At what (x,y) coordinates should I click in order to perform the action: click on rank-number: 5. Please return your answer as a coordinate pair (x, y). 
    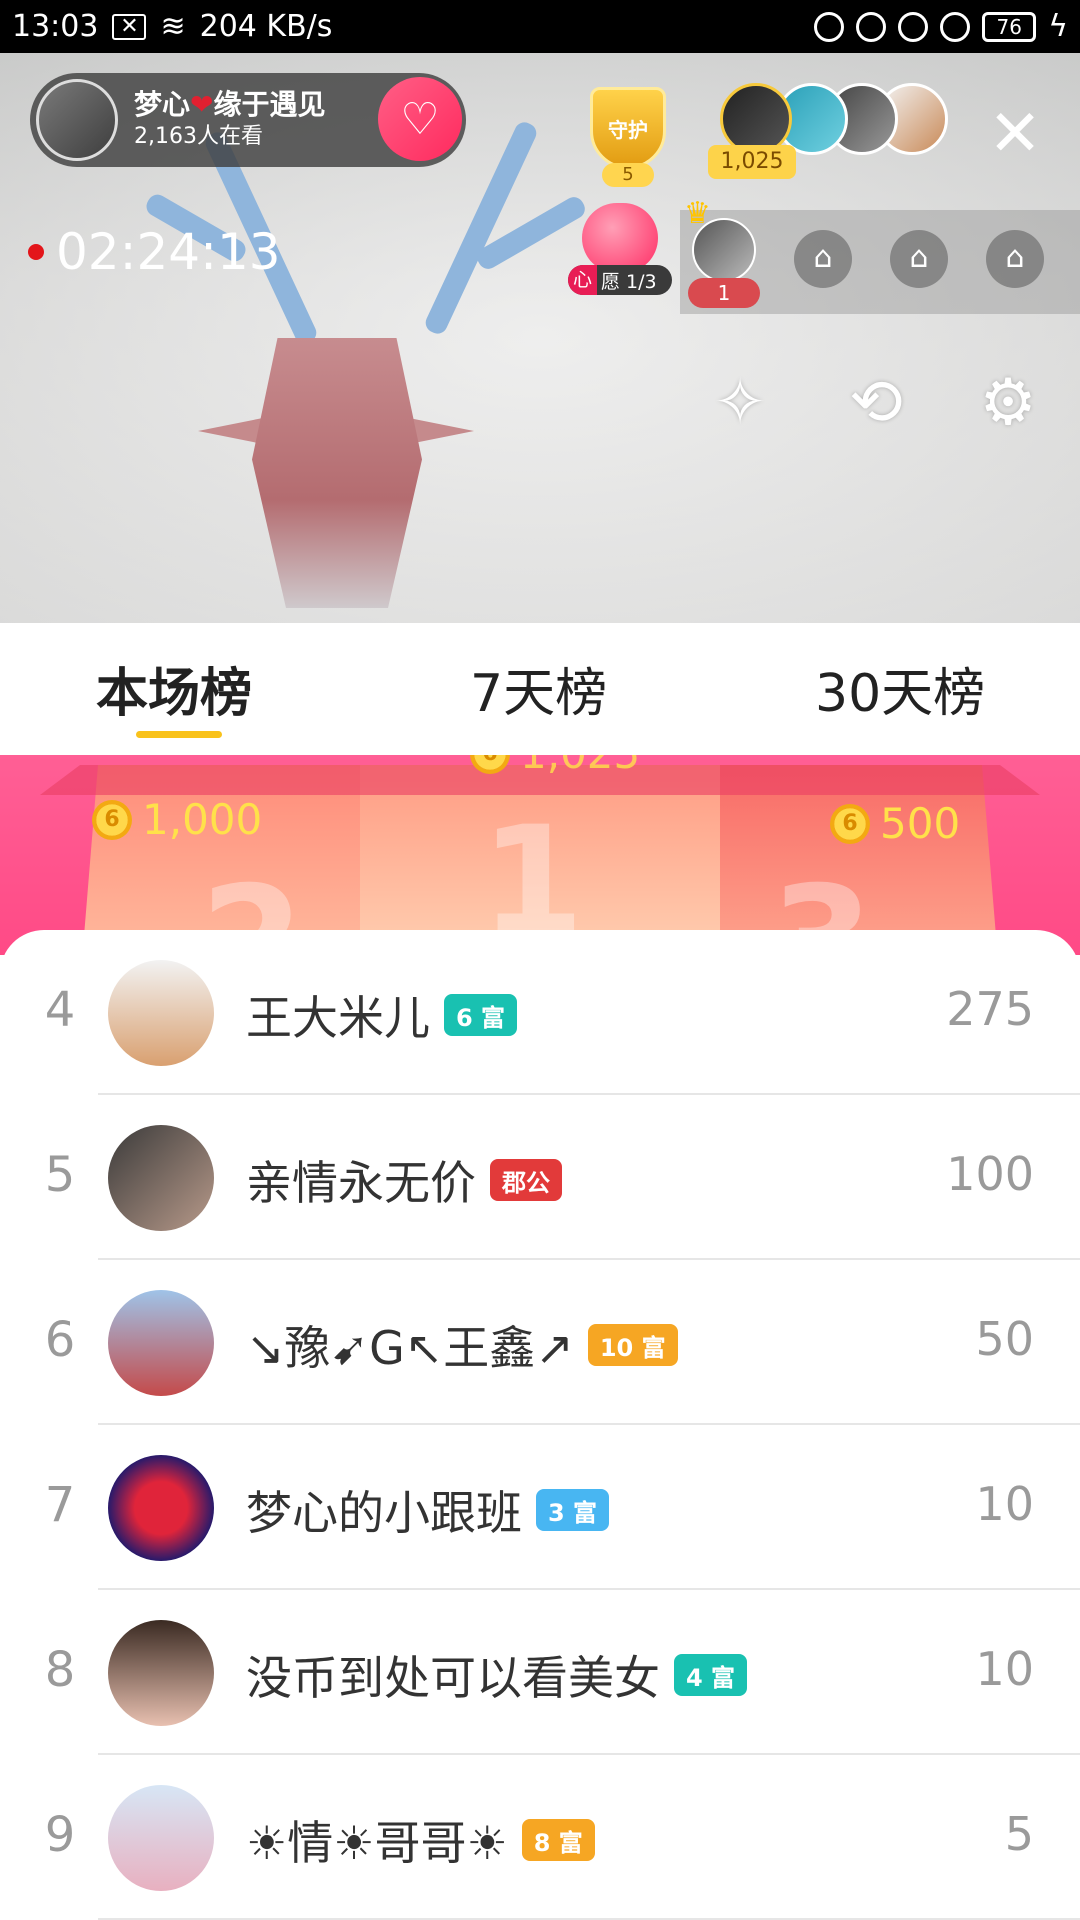
    Looking at the image, I should click on (60, 1175).